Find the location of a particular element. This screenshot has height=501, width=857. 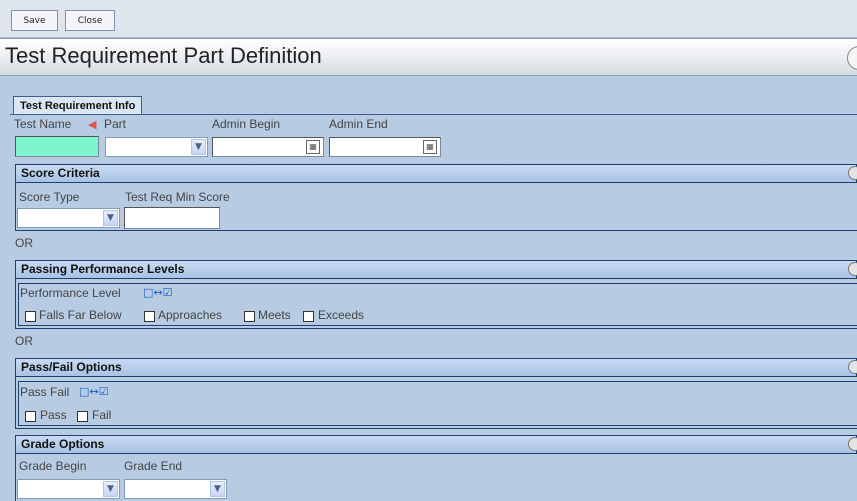

performance-level-label: Performance Level is located at coordinates (70, 293).